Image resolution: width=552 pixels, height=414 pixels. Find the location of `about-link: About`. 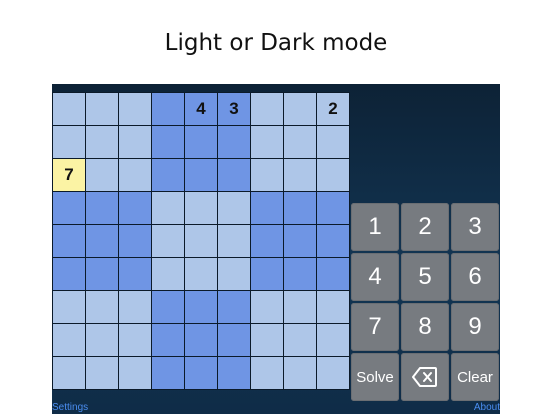

about-link: About is located at coordinates (487, 407).